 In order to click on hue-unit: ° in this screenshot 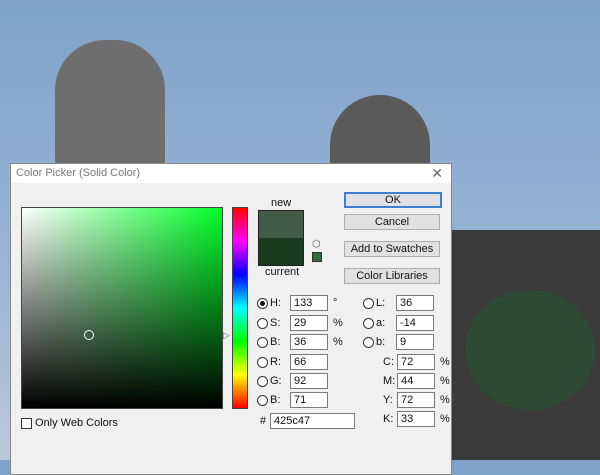, I will do `click(335, 303)`.